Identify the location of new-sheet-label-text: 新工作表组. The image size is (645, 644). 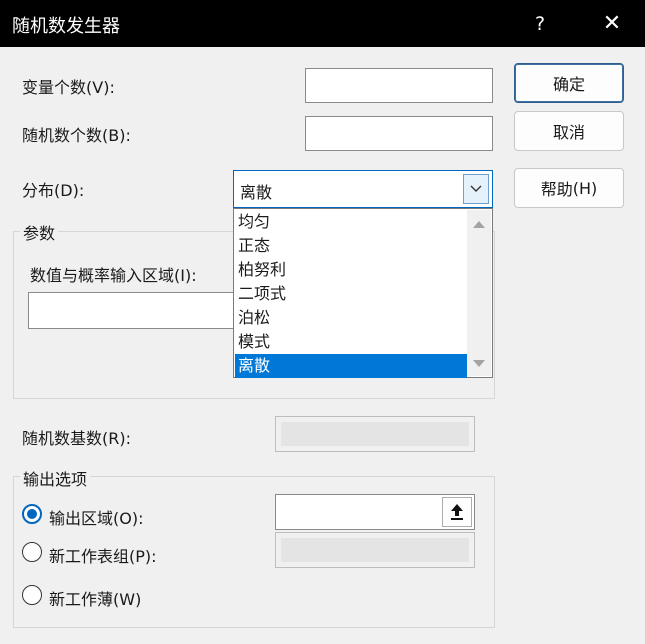
(89, 556).